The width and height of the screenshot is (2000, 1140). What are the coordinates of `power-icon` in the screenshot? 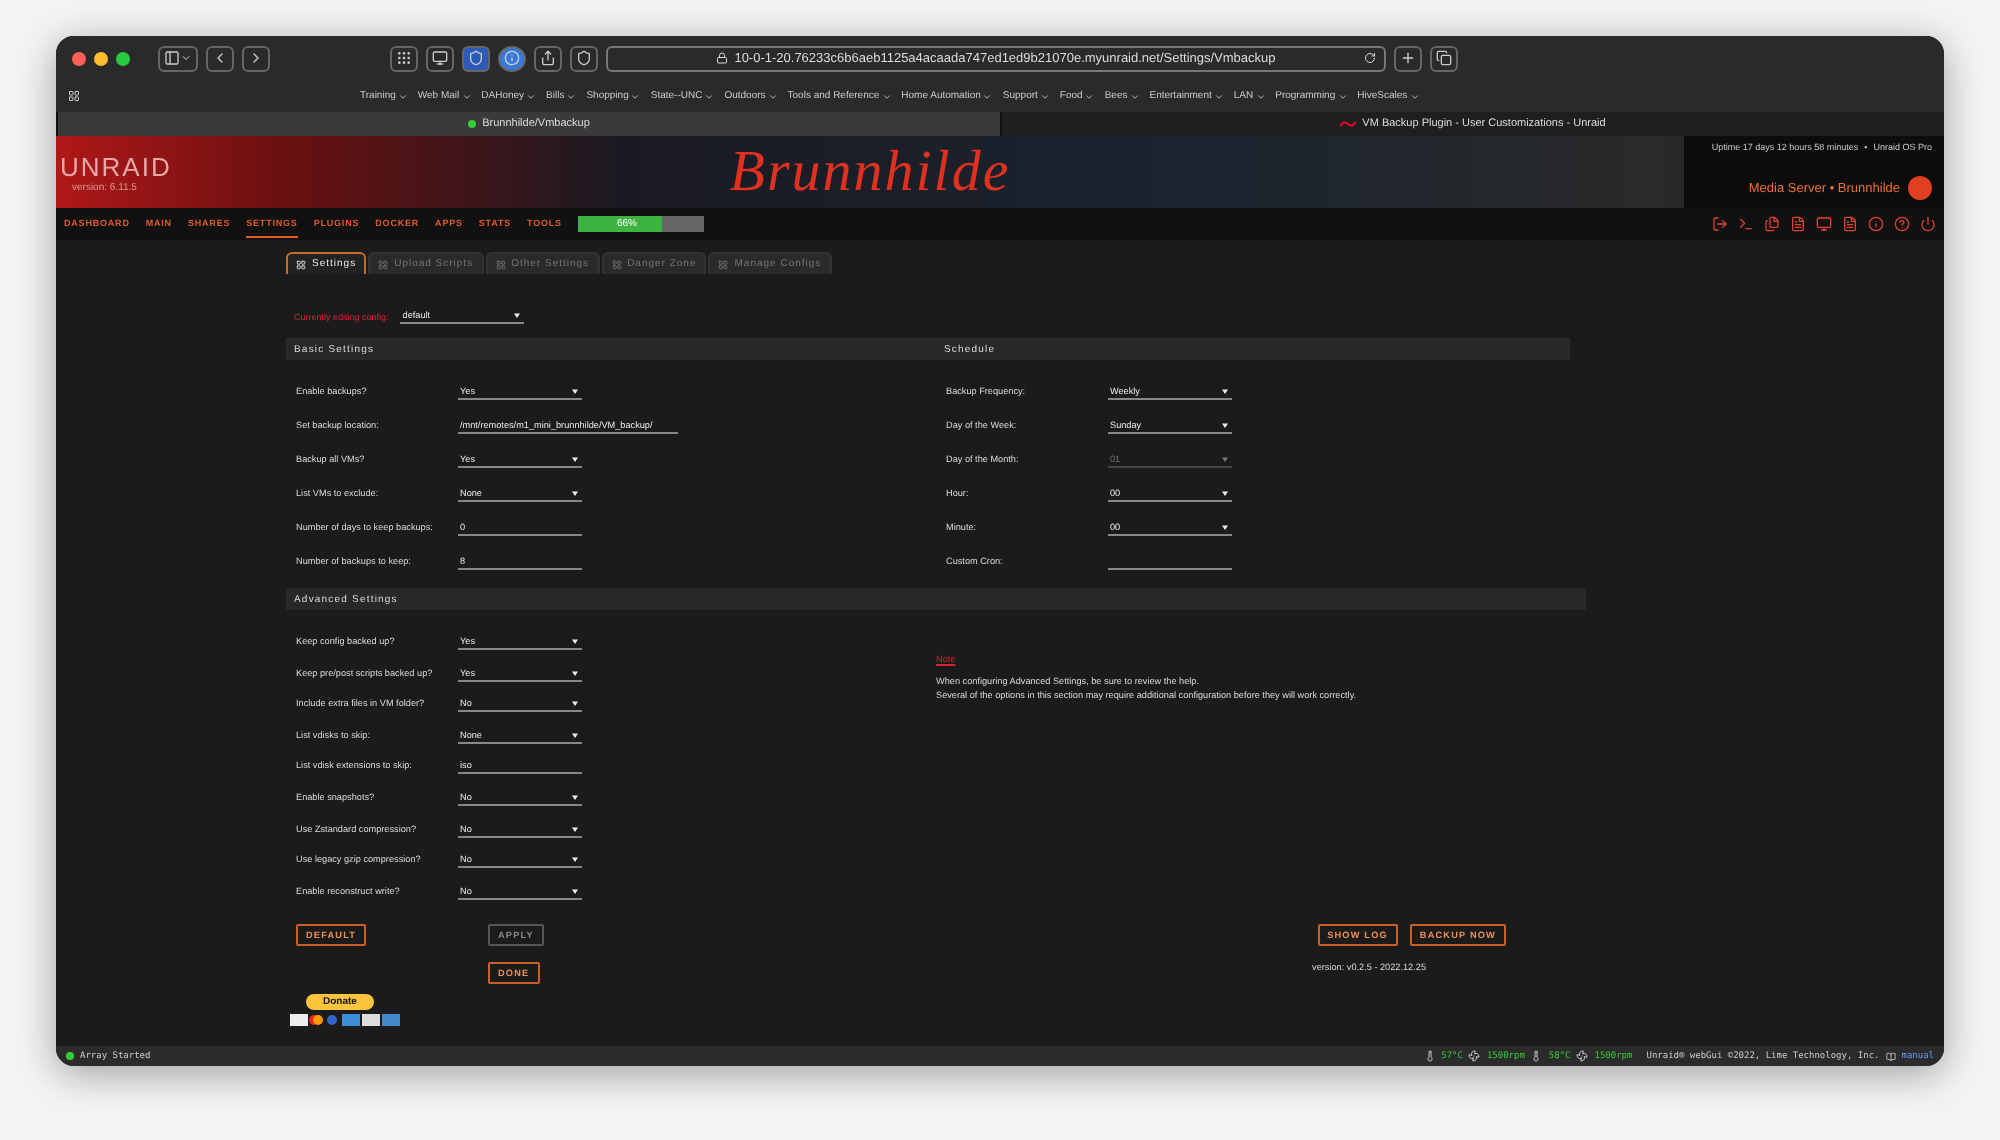 It's located at (1928, 224).